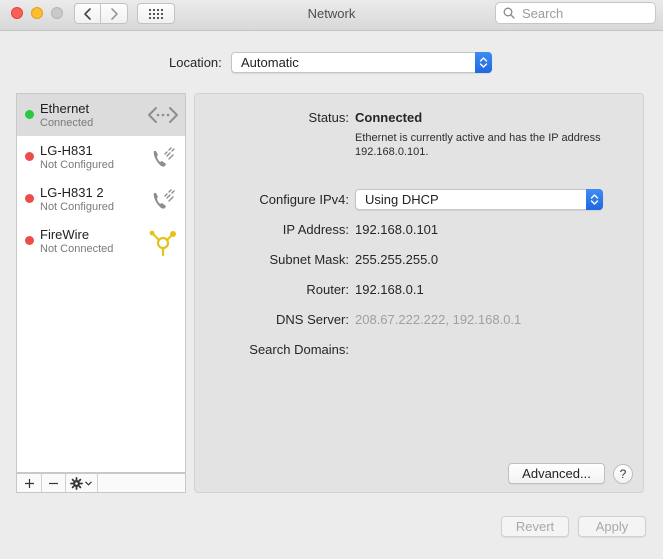 The image size is (663, 559). What do you see at coordinates (535, 526) in the screenshot?
I see `revert-button: Revert` at bounding box center [535, 526].